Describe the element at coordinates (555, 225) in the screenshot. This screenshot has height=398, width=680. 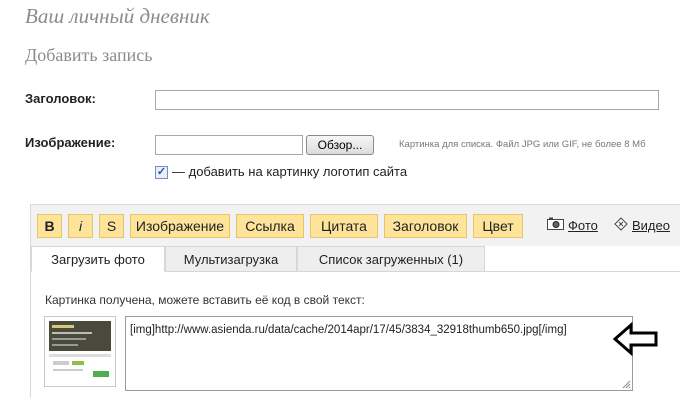
I see `camera-icon` at that location.